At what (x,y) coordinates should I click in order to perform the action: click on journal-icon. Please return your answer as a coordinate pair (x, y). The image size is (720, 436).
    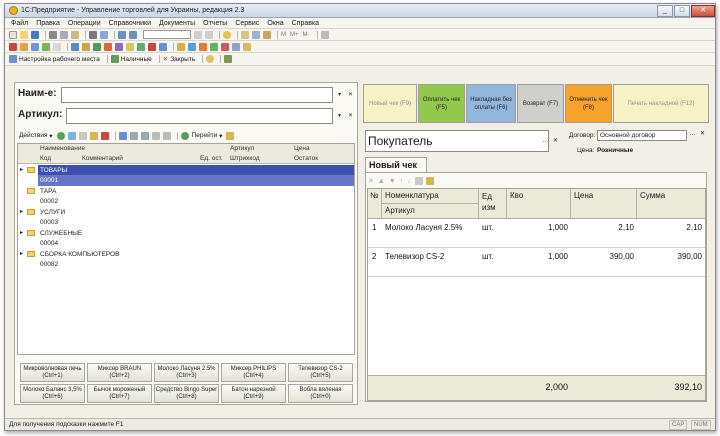
    Looking at the image, I should click on (35, 46).